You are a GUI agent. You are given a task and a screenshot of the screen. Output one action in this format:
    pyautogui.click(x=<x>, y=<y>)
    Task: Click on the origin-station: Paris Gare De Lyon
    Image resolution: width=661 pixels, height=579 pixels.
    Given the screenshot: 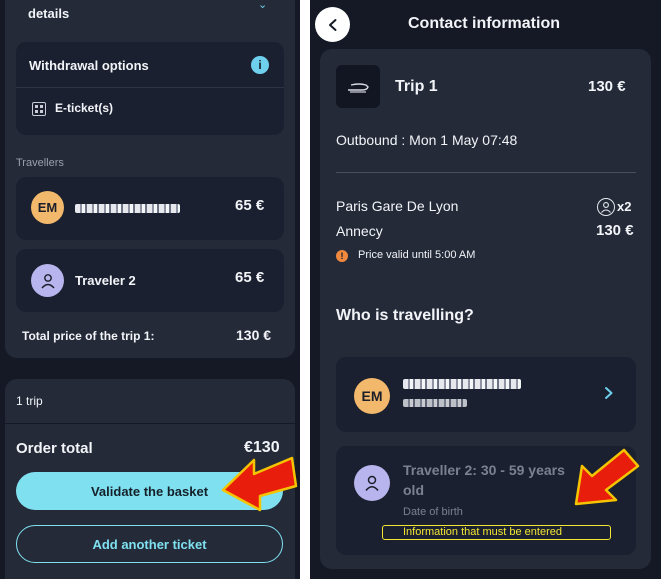 What is the action you would take?
    pyautogui.click(x=397, y=206)
    